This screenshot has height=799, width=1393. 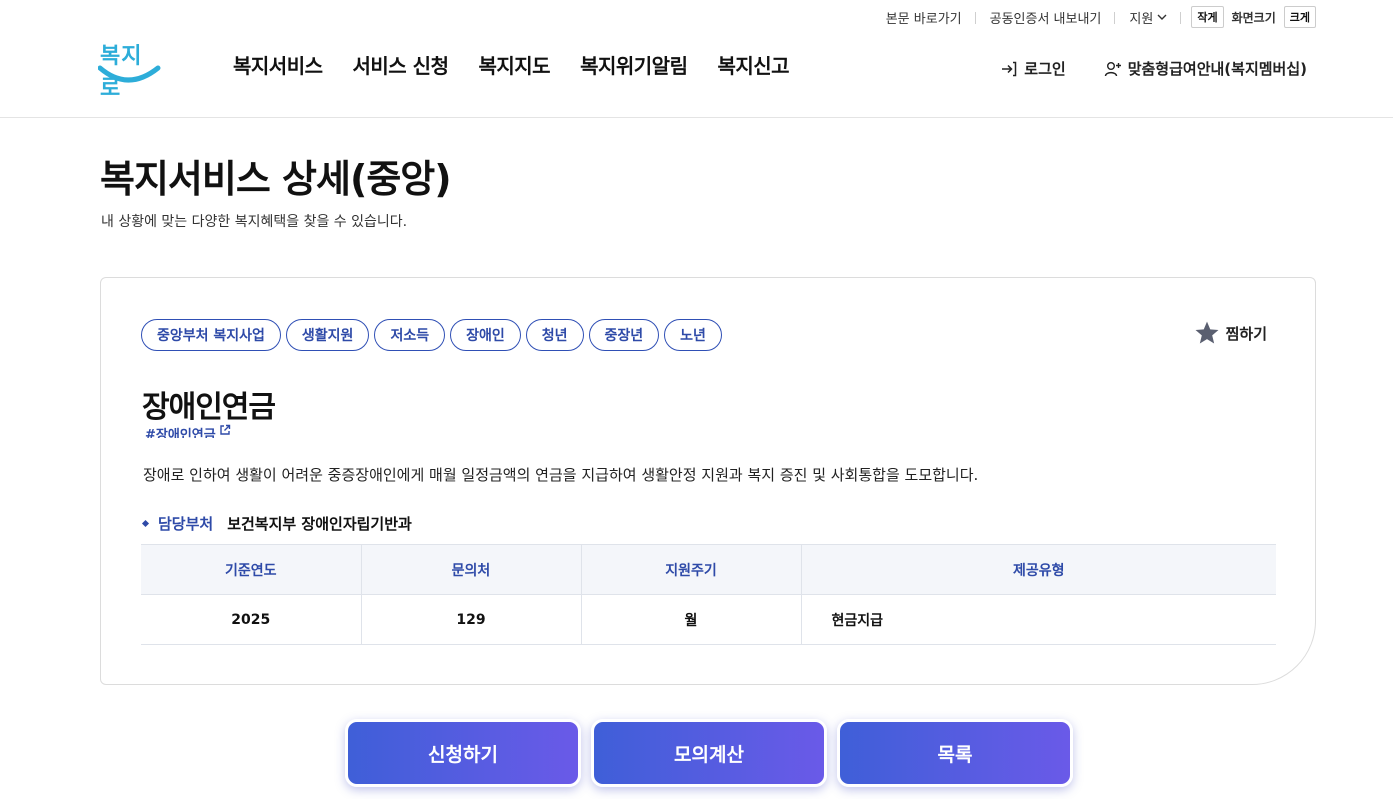 I want to click on table-header-row: 기준연도 문의처 지원주기 제공유형, so click(x=708, y=569).